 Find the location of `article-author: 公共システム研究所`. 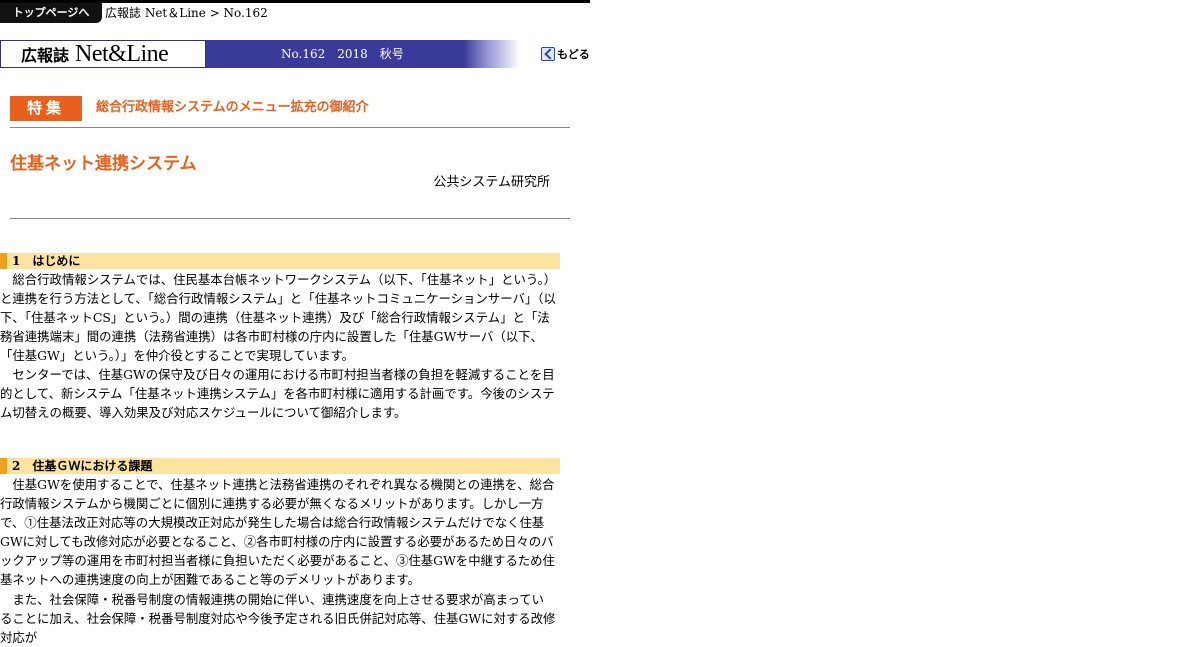

article-author: 公共システム研究所 is located at coordinates (491, 182).